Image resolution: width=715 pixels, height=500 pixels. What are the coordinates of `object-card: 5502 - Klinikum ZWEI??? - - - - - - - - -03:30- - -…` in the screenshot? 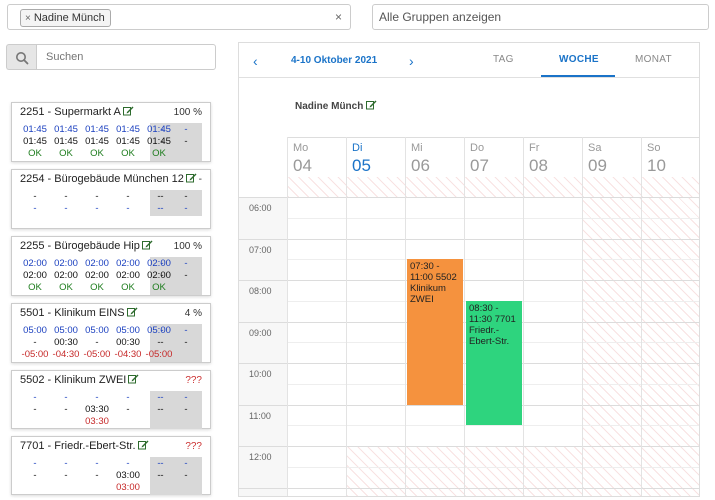 It's located at (111, 399).